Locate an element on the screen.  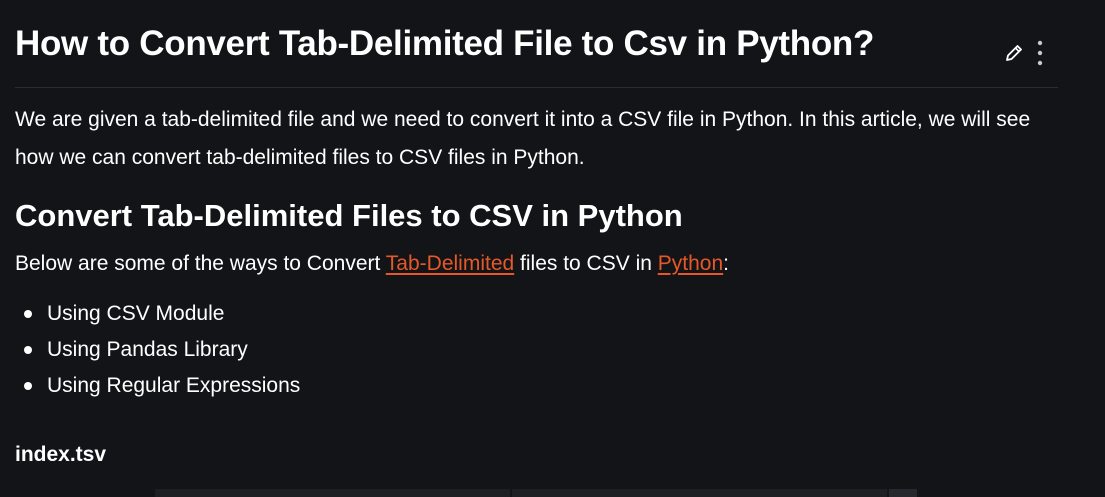
list-item-label: Using Regular Expressions is located at coordinates (174, 385).